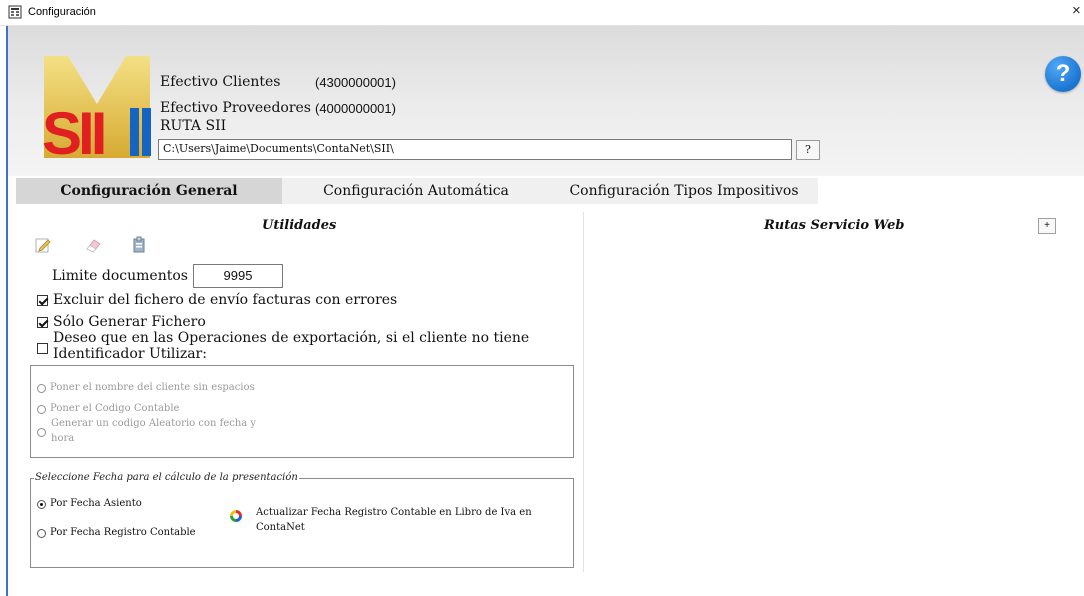  Describe the element at coordinates (41, 504) in the screenshot. I see `radio-fecha-asiento-dot` at that location.